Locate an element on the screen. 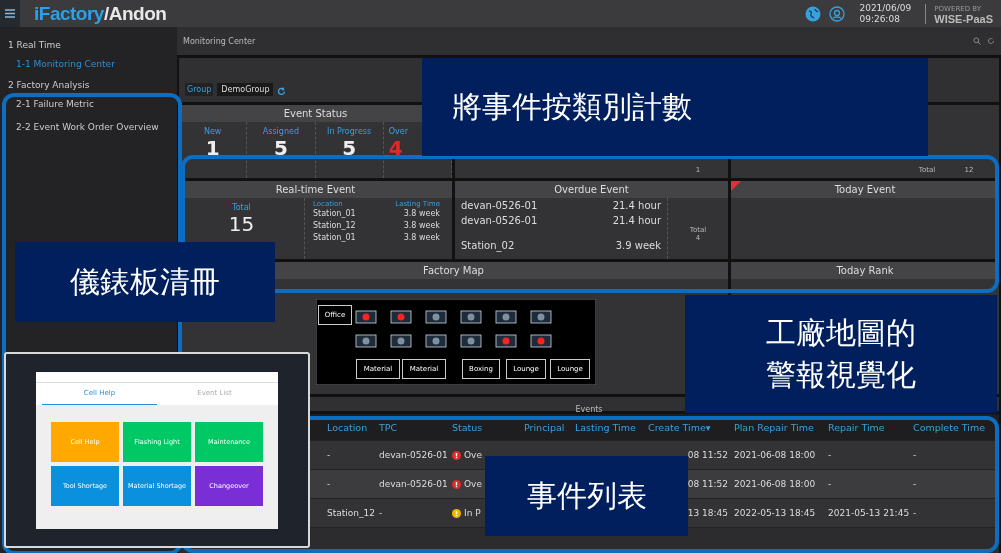 The image size is (1001, 553). user-icon is located at coordinates (837, 13).